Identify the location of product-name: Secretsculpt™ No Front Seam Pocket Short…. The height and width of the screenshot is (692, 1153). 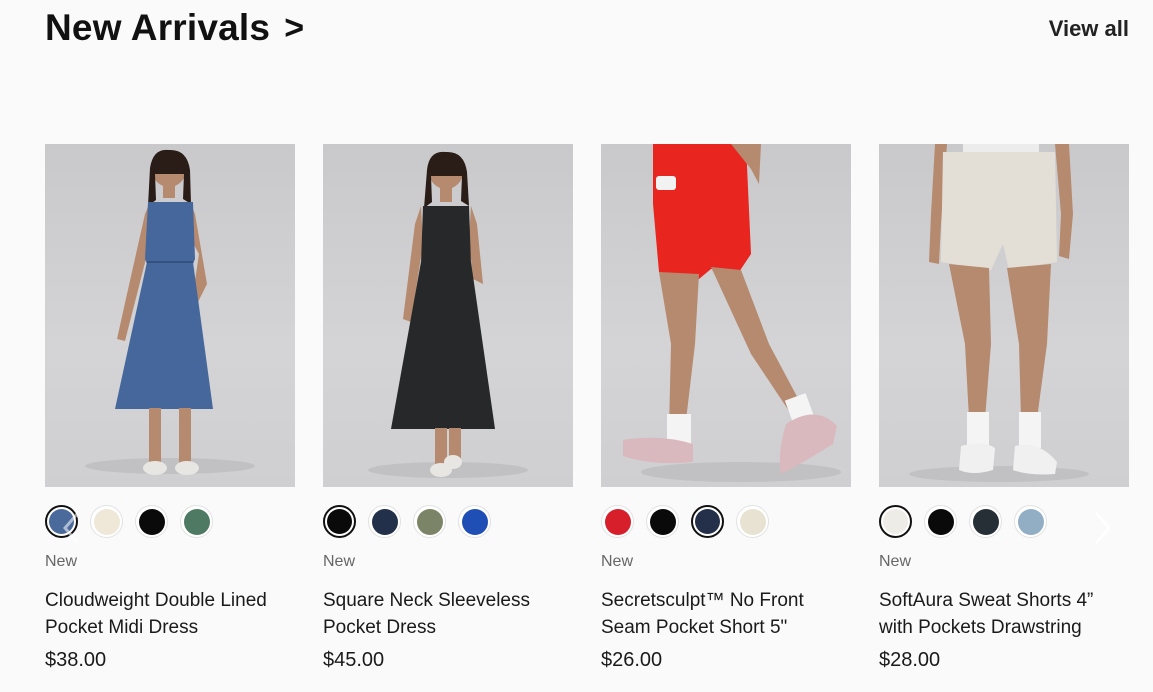
(726, 614).